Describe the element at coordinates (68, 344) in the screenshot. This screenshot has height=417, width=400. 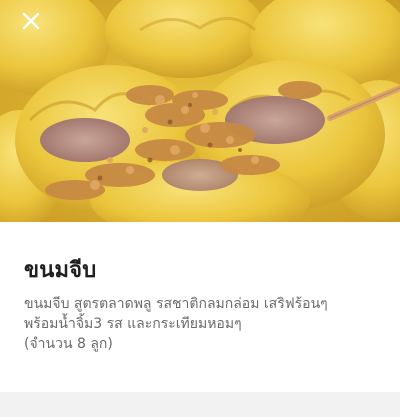
I see `item-description-line: (จำนวน 8 ลูก)` at that location.